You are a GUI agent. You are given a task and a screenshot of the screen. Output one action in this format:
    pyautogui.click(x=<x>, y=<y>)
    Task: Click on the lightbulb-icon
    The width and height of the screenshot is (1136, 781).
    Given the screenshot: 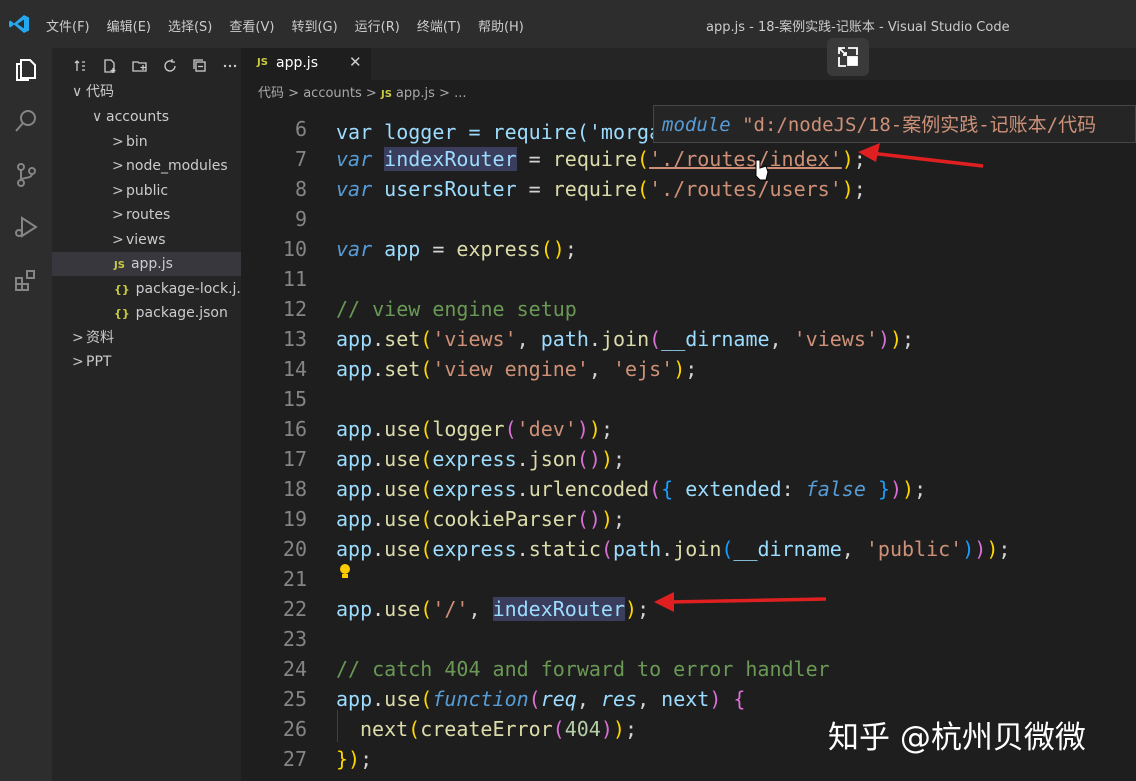 What is the action you would take?
    pyautogui.click(x=345, y=571)
    